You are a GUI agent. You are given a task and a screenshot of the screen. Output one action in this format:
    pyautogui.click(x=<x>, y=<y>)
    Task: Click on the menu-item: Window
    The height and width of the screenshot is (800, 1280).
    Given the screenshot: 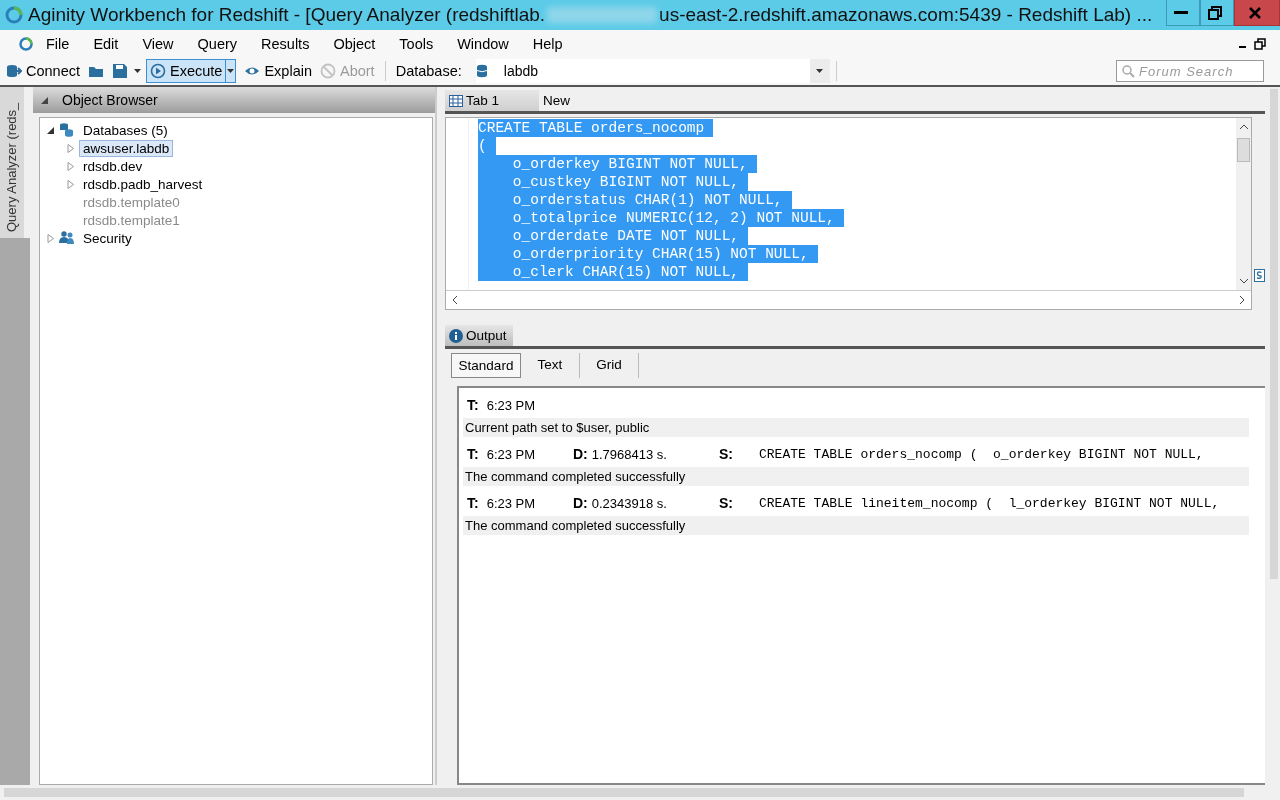 What is the action you would take?
    pyautogui.click(x=483, y=43)
    